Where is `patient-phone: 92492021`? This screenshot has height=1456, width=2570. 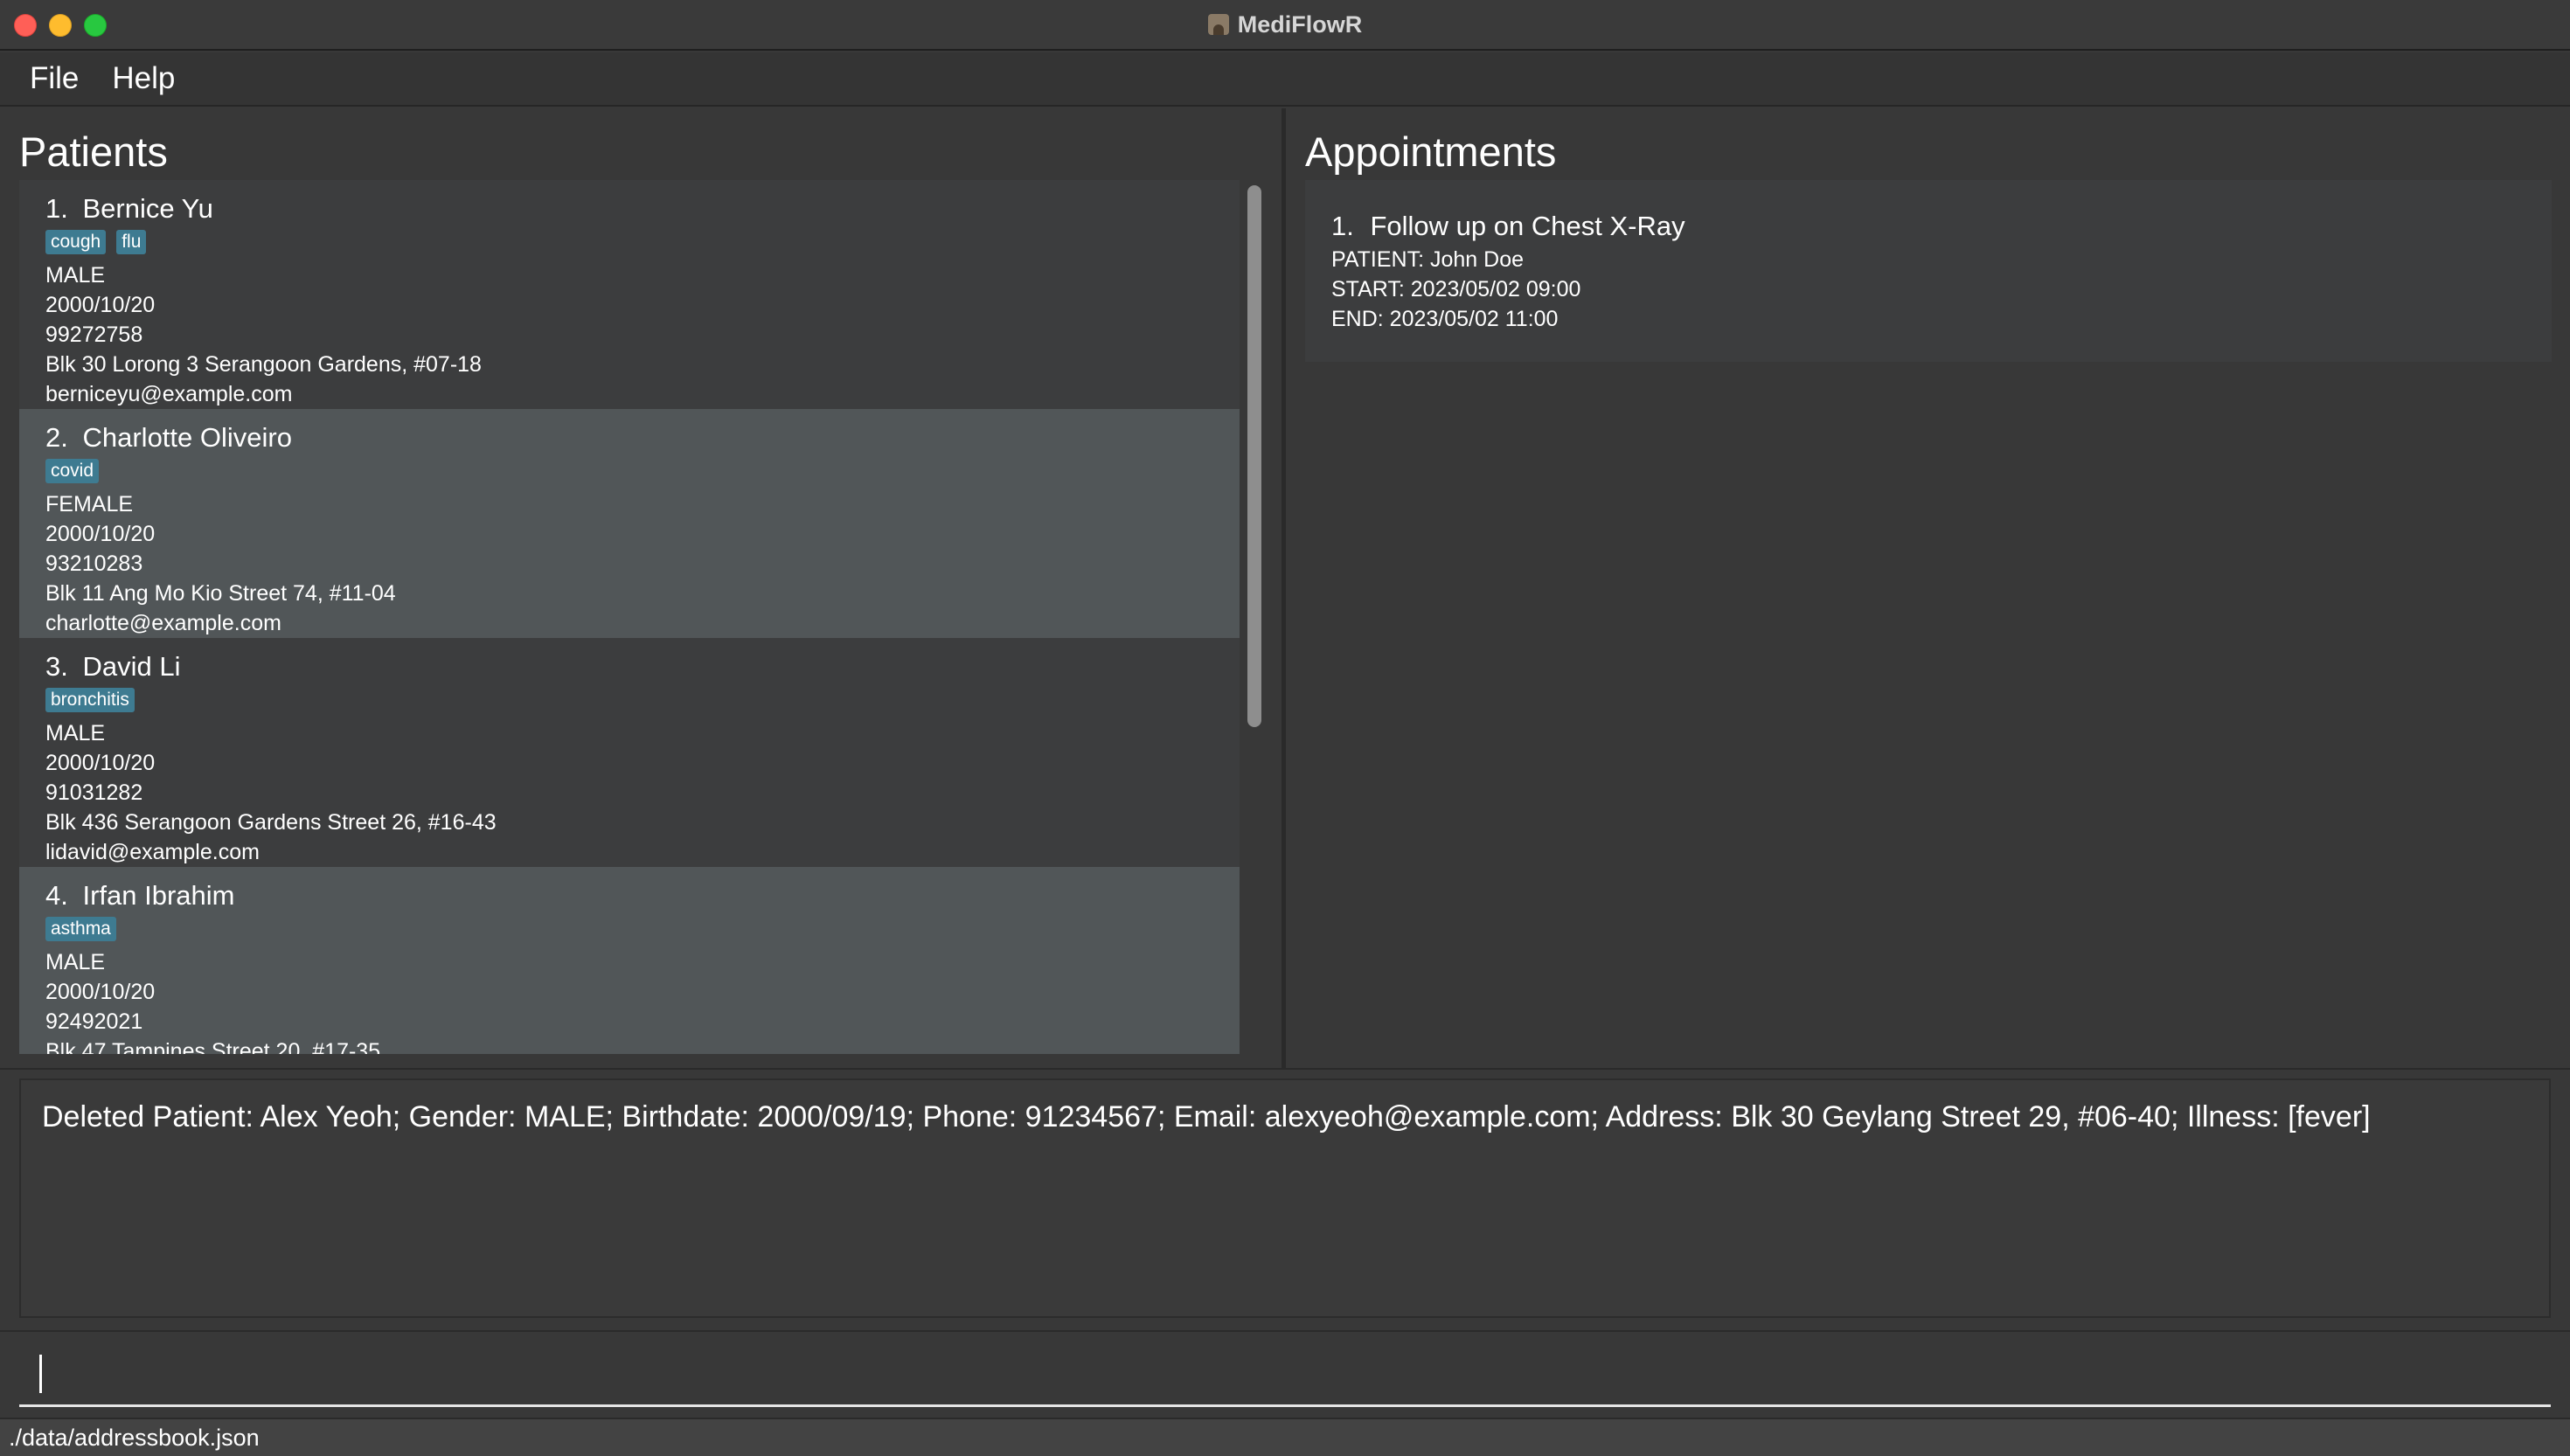
patient-phone: 92492021 is located at coordinates (94, 1021).